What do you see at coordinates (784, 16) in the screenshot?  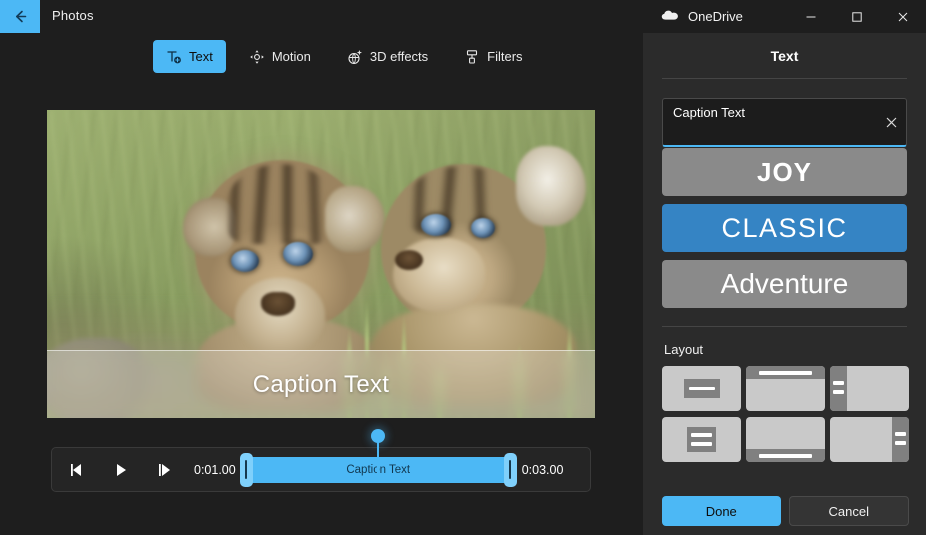 I see `onedrive-titlebar: OneDrive` at bounding box center [784, 16].